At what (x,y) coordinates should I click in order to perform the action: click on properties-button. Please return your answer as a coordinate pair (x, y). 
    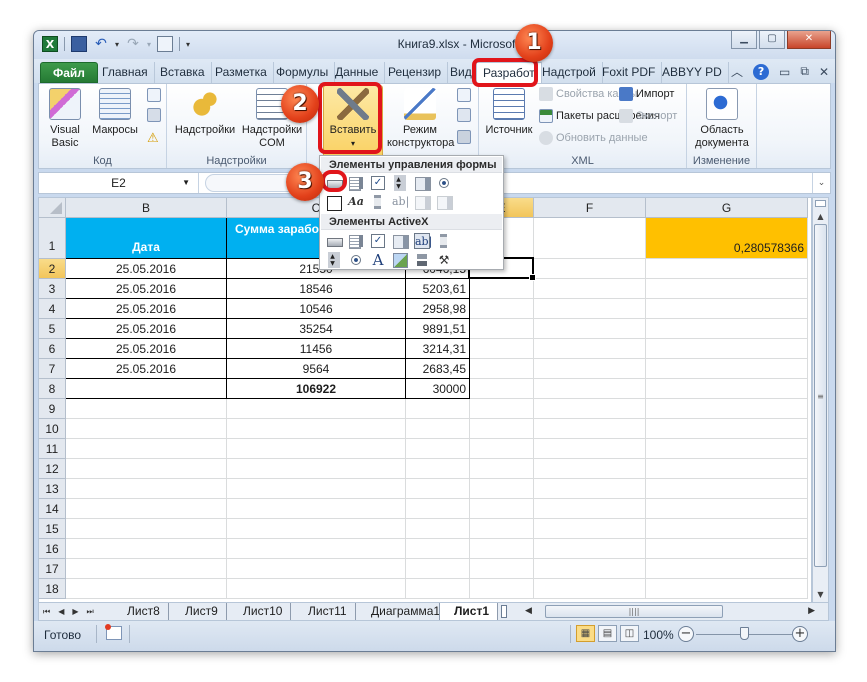
    Looking at the image, I should click on (464, 95).